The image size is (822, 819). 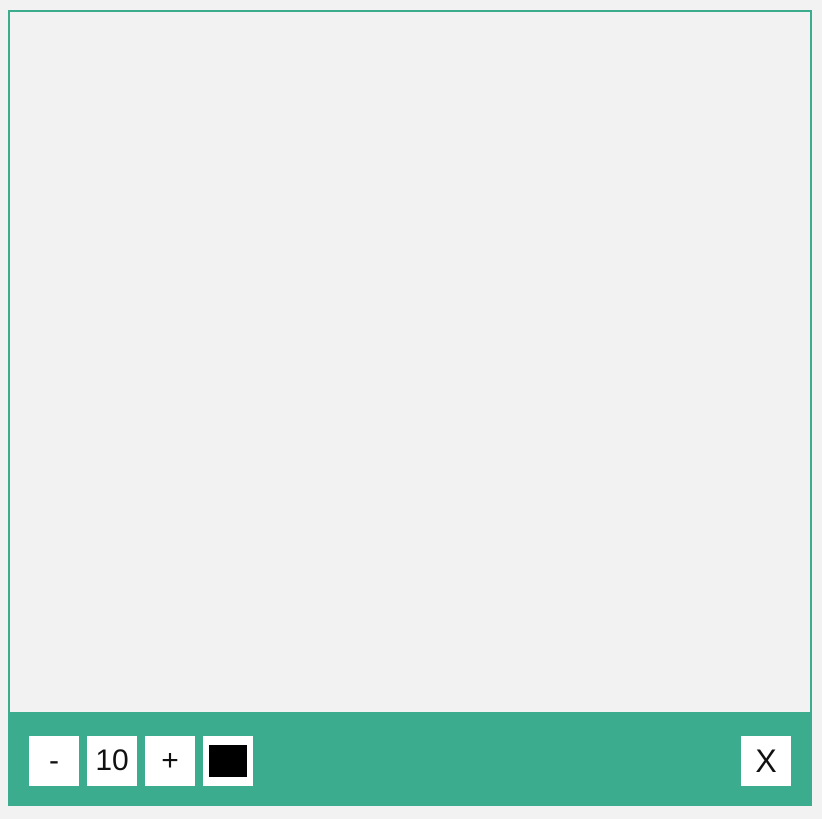 I want to click on increase-size-button: +, so click(x=170, y=761).